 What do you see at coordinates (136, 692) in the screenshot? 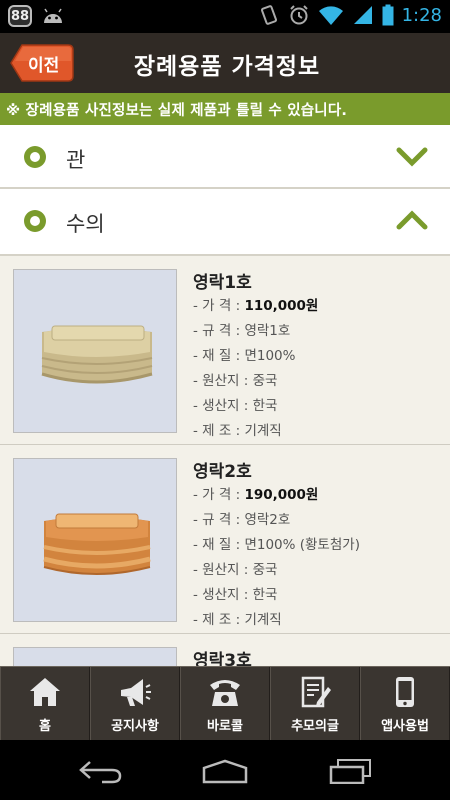
I see `megaphone-icon` at bounding box center [136, 692].